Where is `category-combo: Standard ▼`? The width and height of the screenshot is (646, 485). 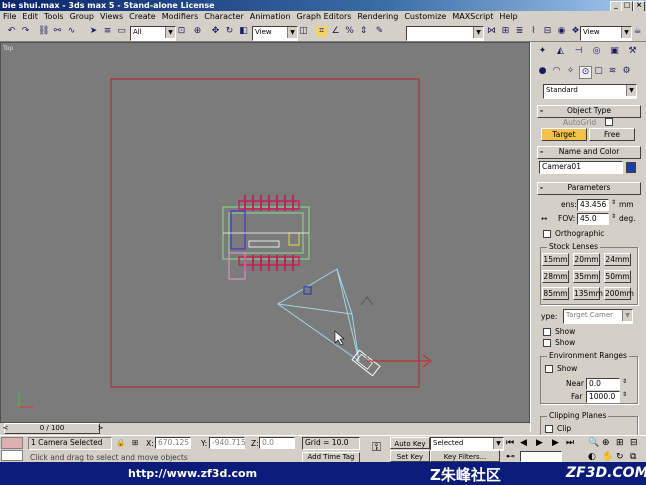 category-combo: Standard ▼ is located at coordinates (590, 91).